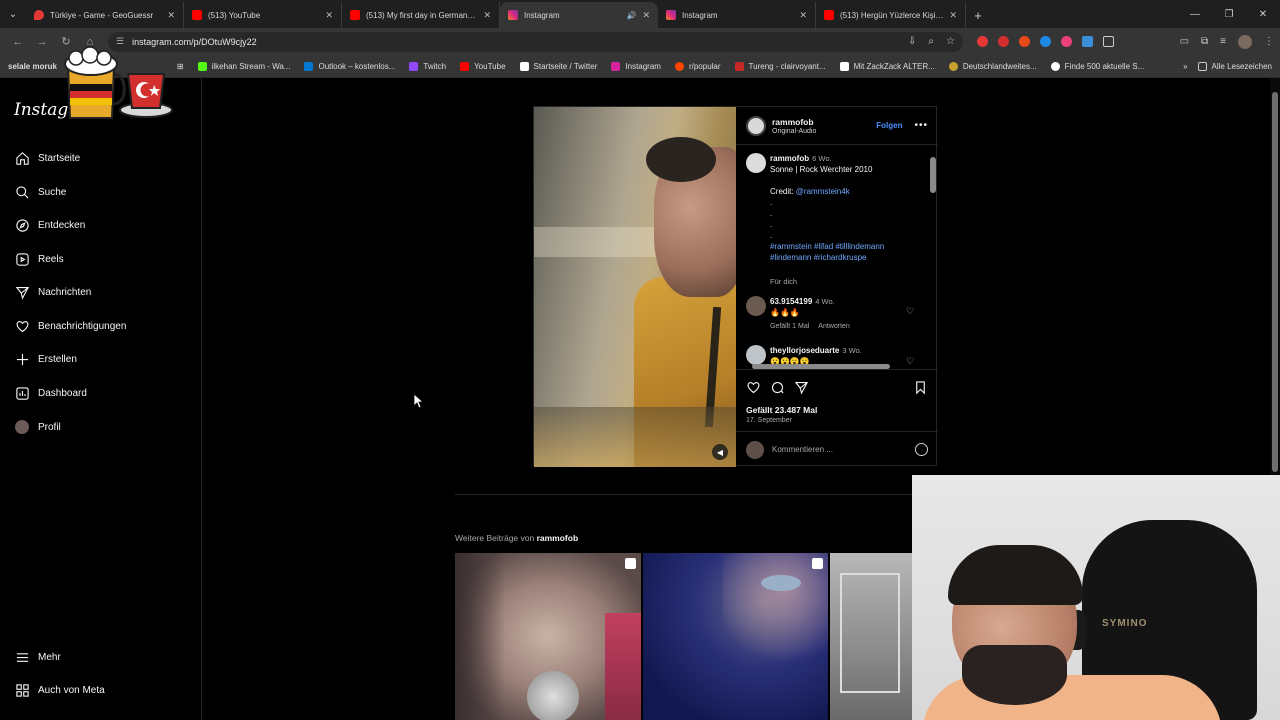 This screenshot has width=1280, height=720. I want to click on sidebar-item-meta: Auch von Meta, so click(59, 690).